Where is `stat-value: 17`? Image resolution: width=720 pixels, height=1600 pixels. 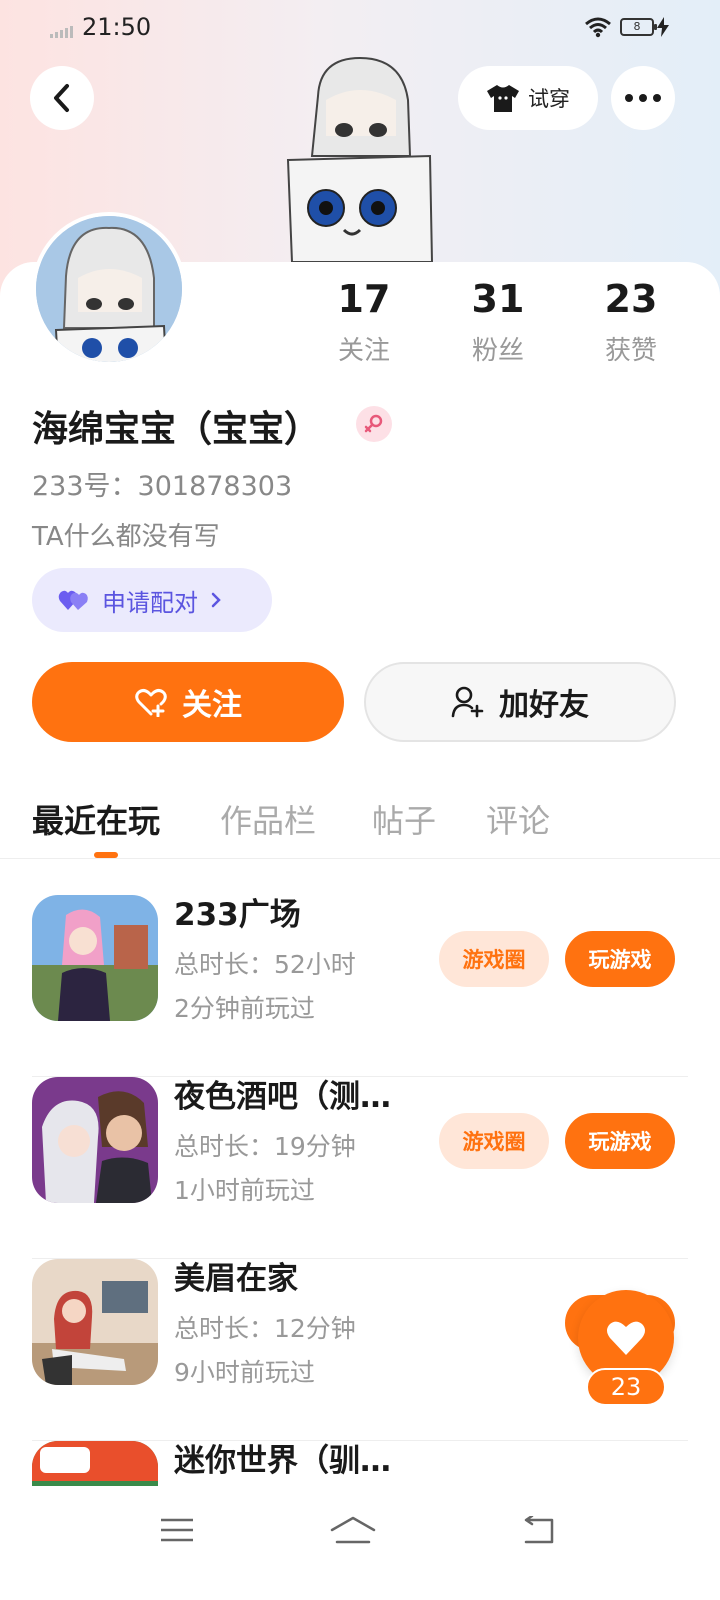
stat-value: 17 is located at coordinates (364, 299).